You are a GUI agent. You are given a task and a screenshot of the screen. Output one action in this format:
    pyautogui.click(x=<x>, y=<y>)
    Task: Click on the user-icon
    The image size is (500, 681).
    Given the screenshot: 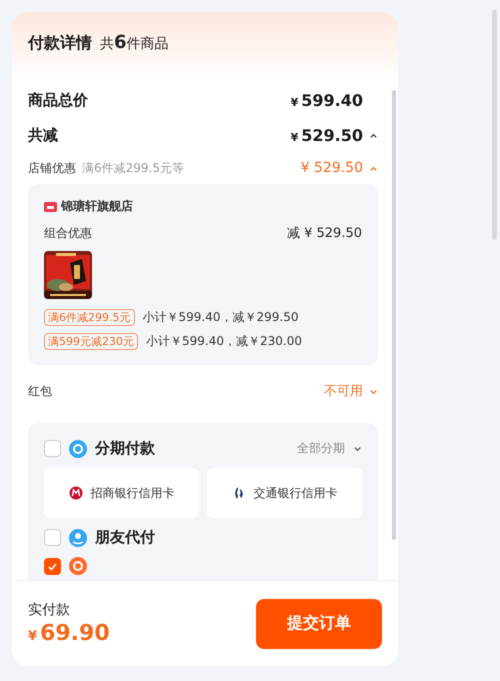 What is the action you would take?
    pyautogui.click(x=78, y=537)
    